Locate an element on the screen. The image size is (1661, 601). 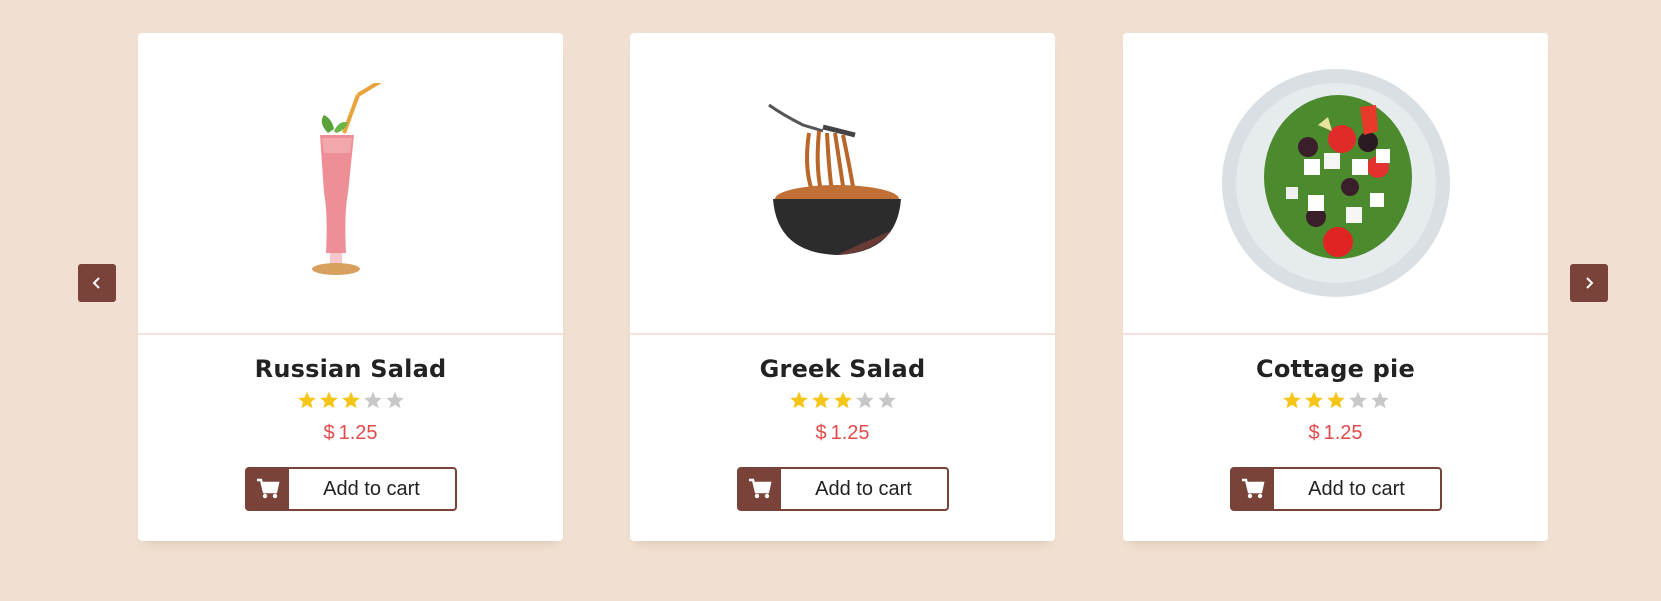
product-title: Cottage pie is located at coordinates (1335, 369).